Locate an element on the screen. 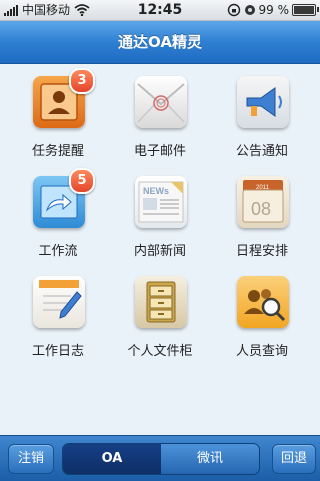 The height and width of the screenshot is (481, 320). page-title: 通达OA精灵 is located at coordinates (160, 42).